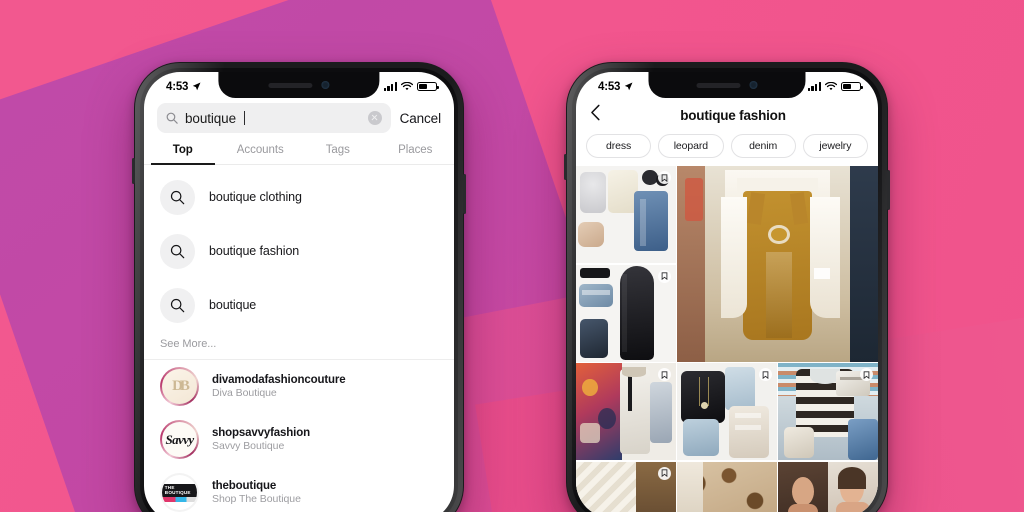 The width and height of the screenshot is (1024, 512). What do you see at coordinates (727, 85) in the screenshot?
I see `status-bar-right: 4:53` at bounding box center [727, 85].